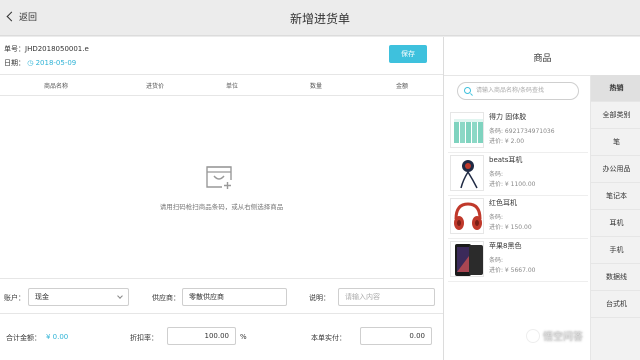 Image resolution: width=640 pixels, height=360 pixels. What do you see at coordinates (615, 196) in the screenshot?
I see `category-notebook: 笔记本` at bounding box center [615, 196].